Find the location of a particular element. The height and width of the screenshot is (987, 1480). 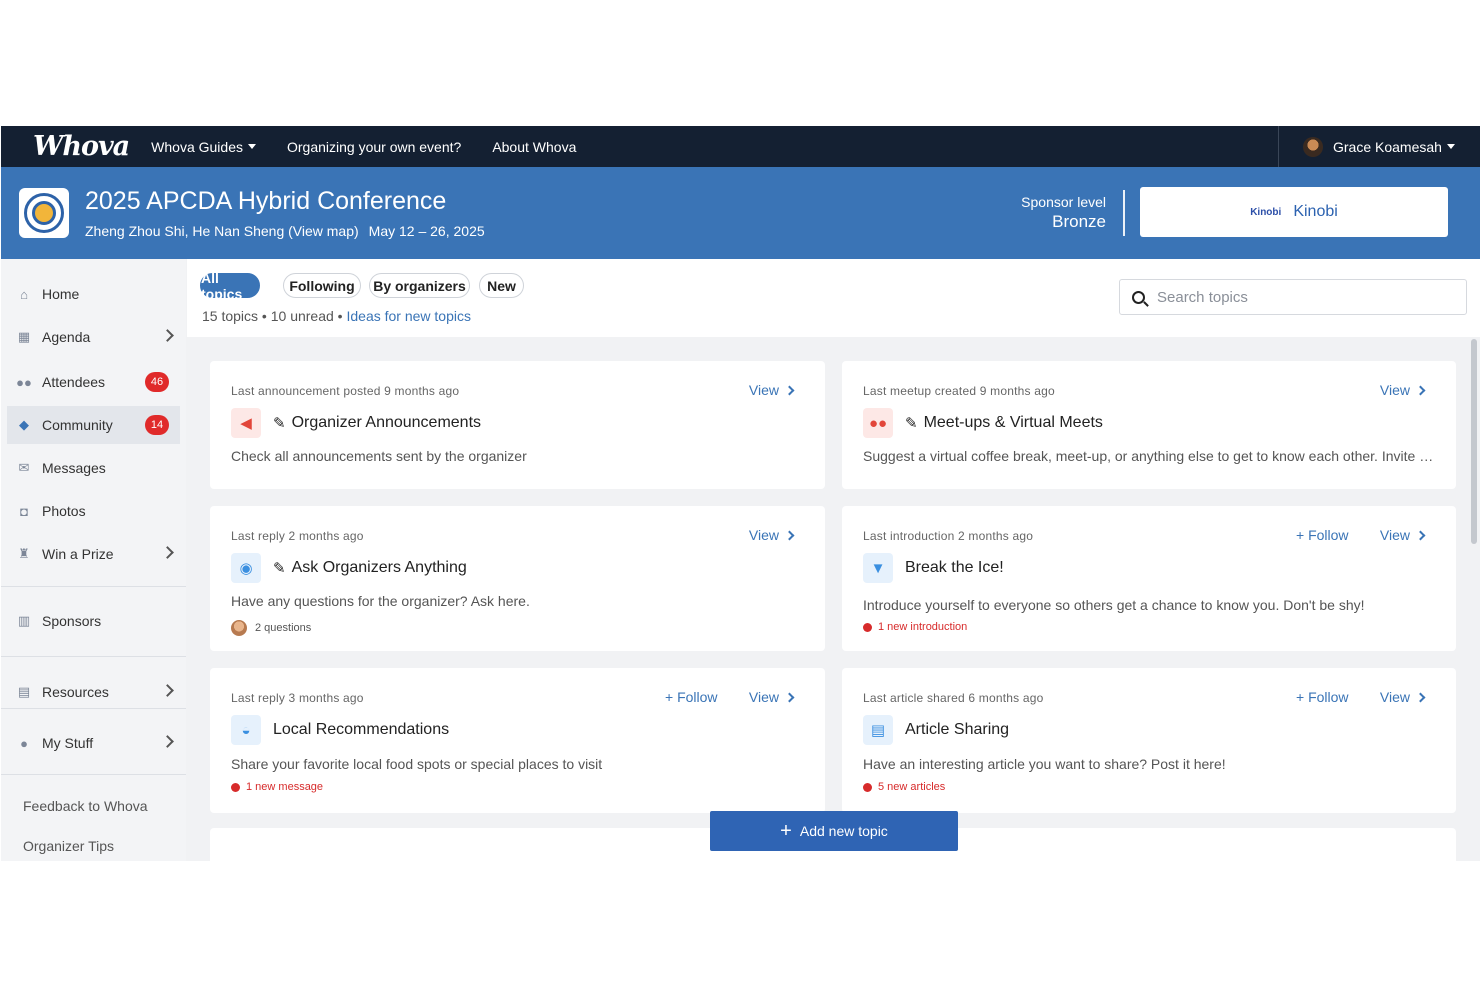

user-menu: Grace Koamesah is located at coordinates (1379, 146).